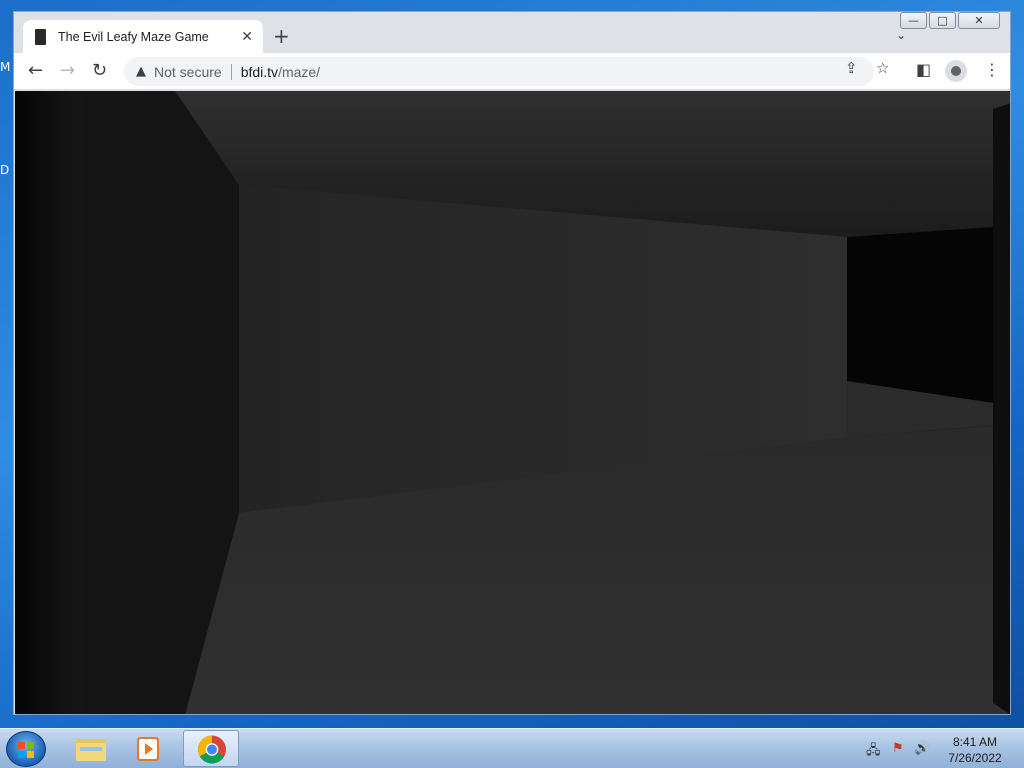  I want to click on action-center-flag-icon: ⚑, so click(898, 748).